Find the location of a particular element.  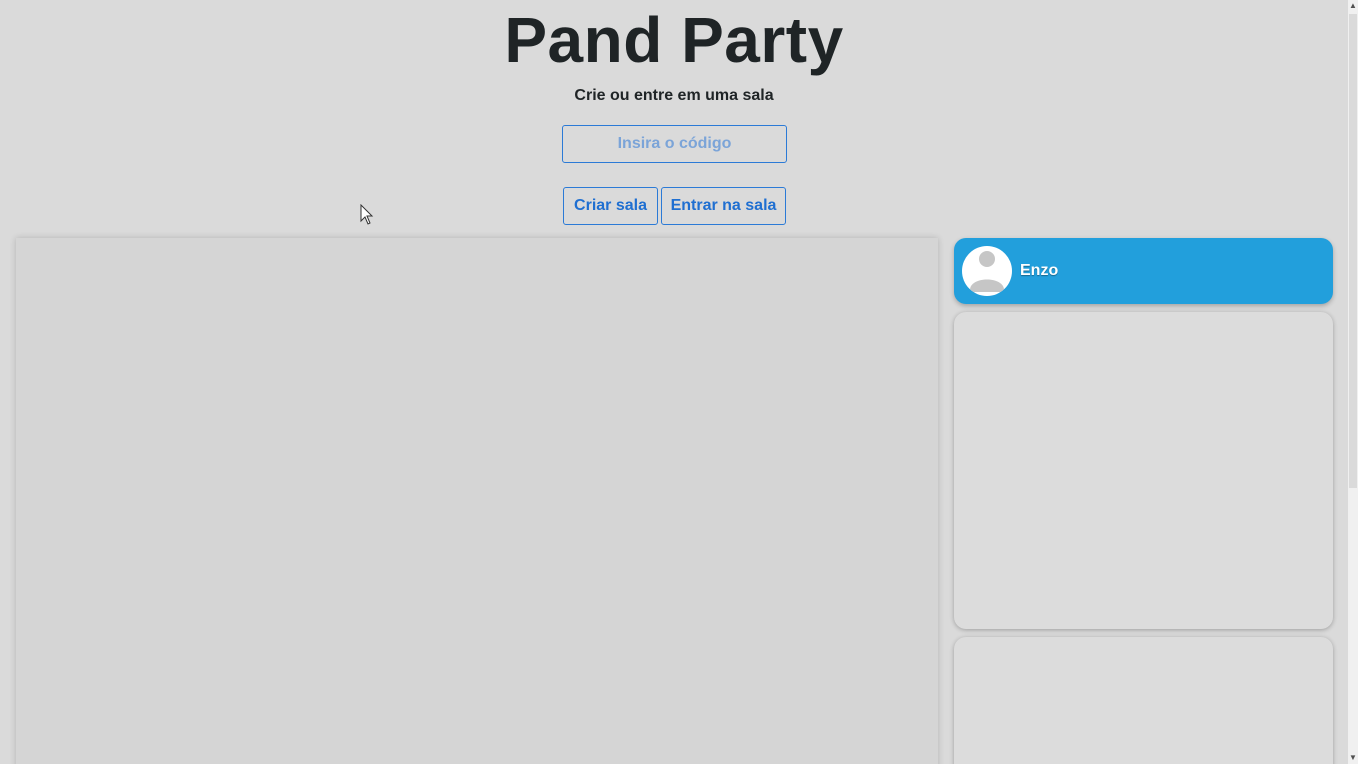

page-title: Pand Party is located at coordinates (674, 40).